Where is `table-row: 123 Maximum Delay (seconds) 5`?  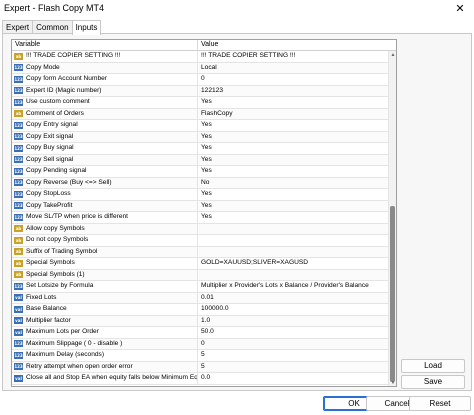
table-row: 123 Maximum Delay (seconds) 5 is located at coordinates (201, 356).